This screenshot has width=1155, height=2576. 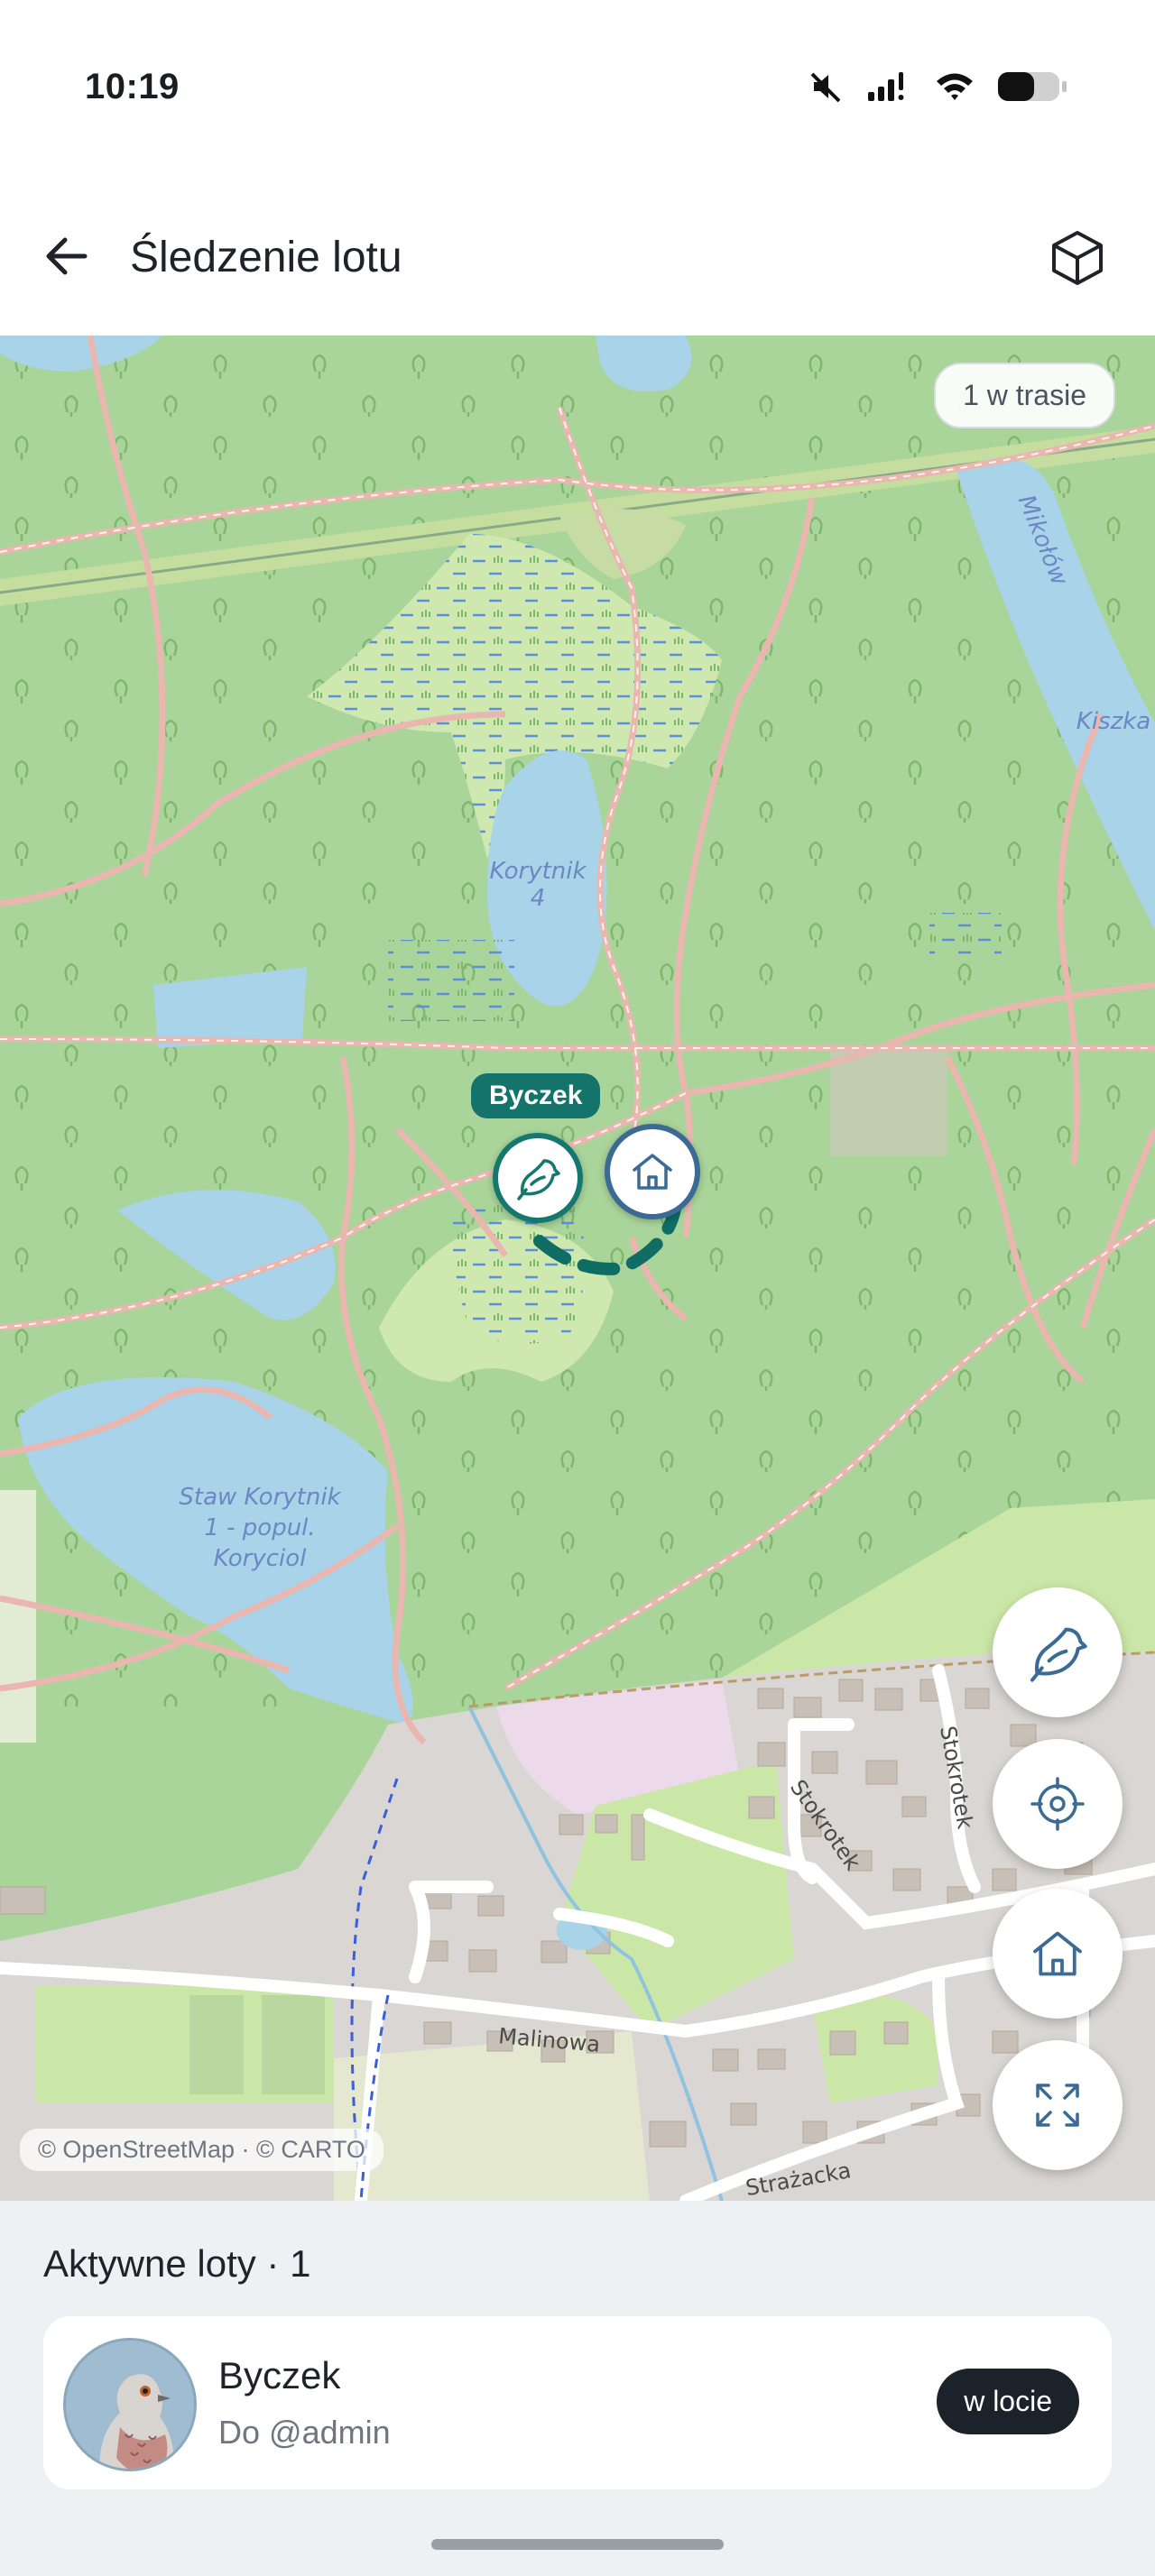 What do you see at coordinates (536, 1095) in the screenshot?
I see `bird-marker-label: Byczek` at bounding box center [536, 1095].